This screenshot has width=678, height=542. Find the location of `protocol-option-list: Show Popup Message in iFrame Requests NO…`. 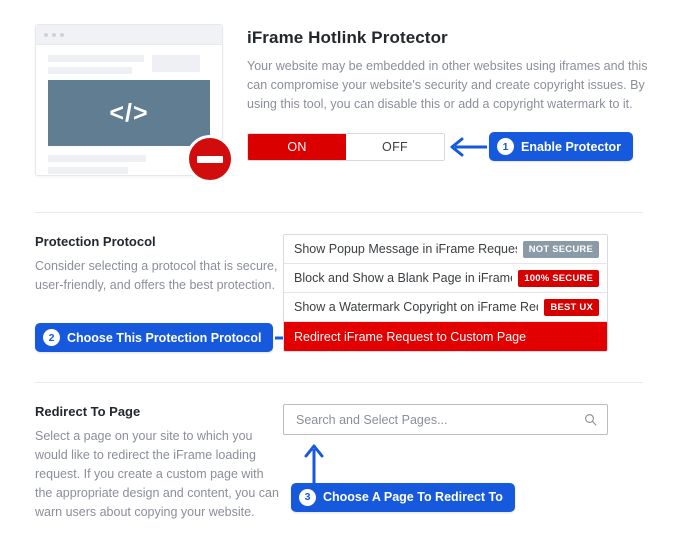

protocol-option-list: Show Popup Message in iFrame Requests NO… is located at coordinates (445, 293).